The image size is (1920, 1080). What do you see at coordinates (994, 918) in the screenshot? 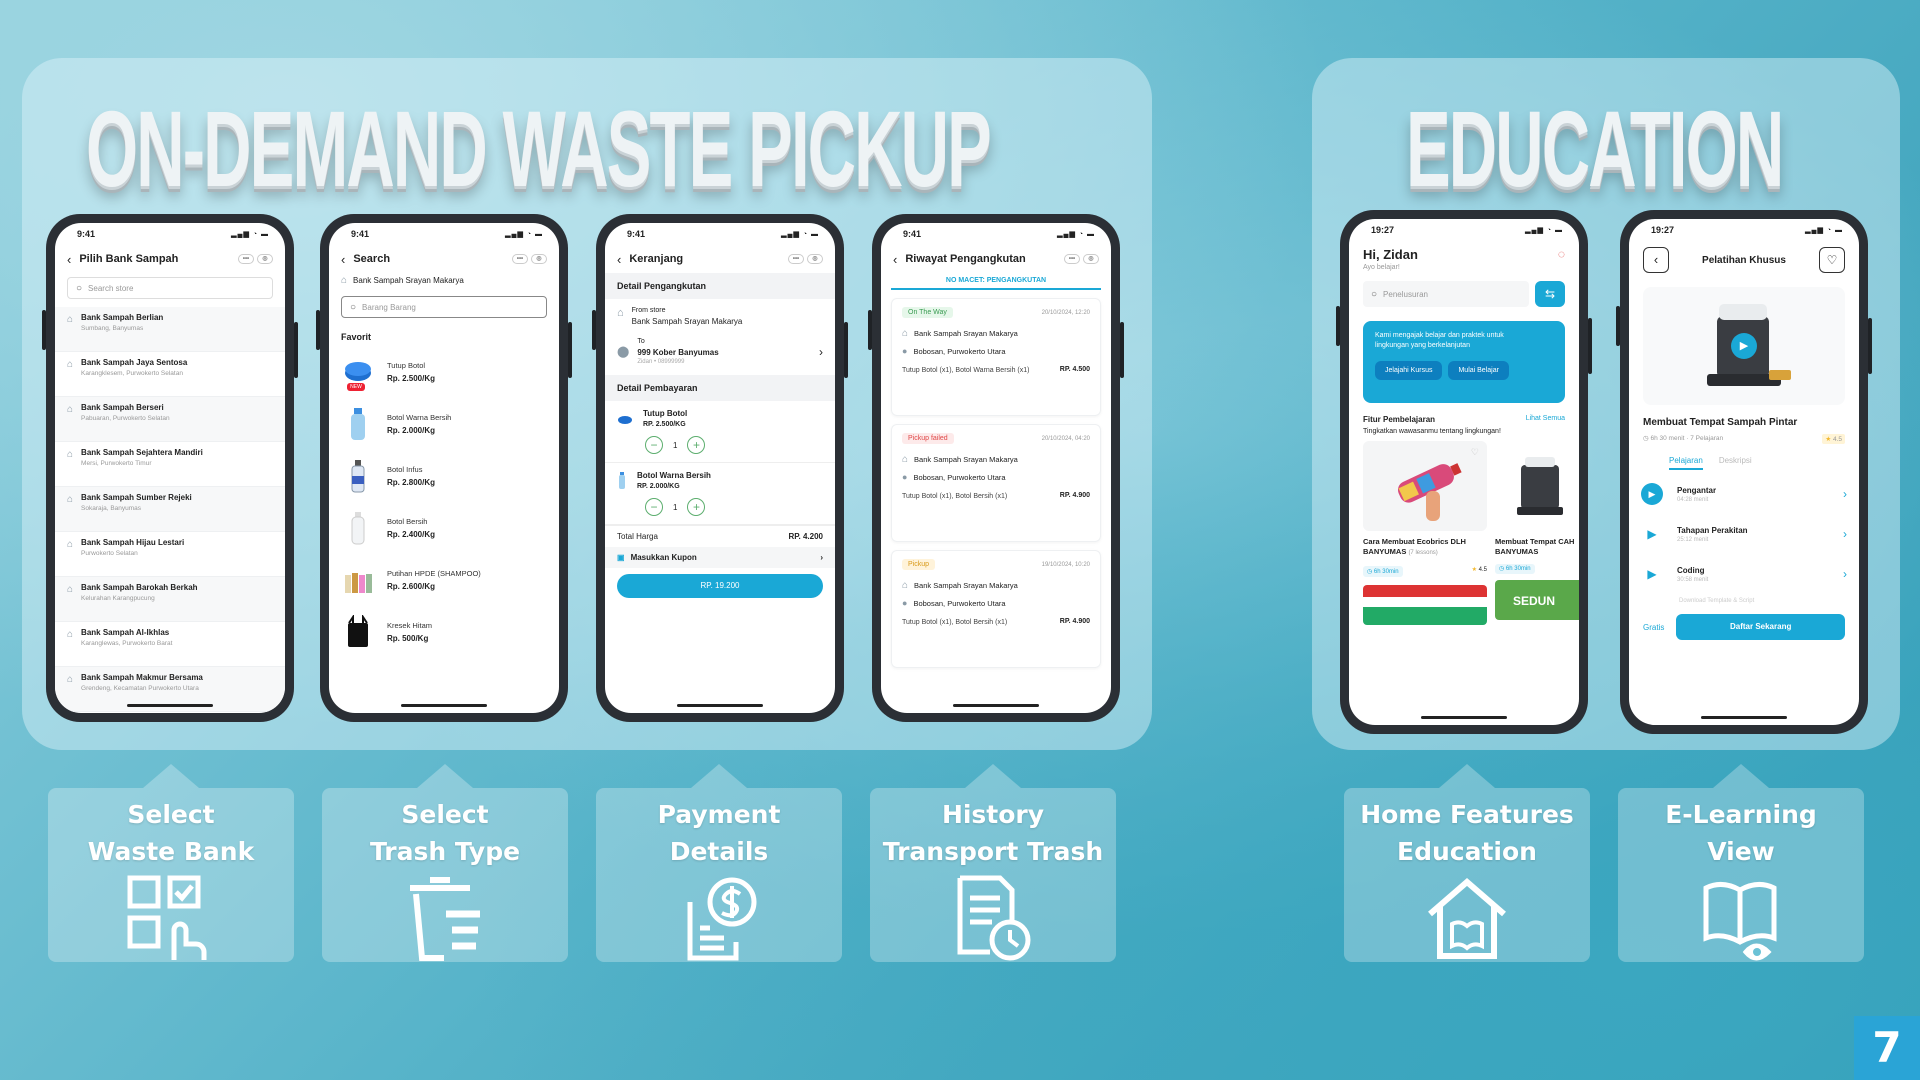
I see `document-clock-icon` at bounding box center [994, 918].